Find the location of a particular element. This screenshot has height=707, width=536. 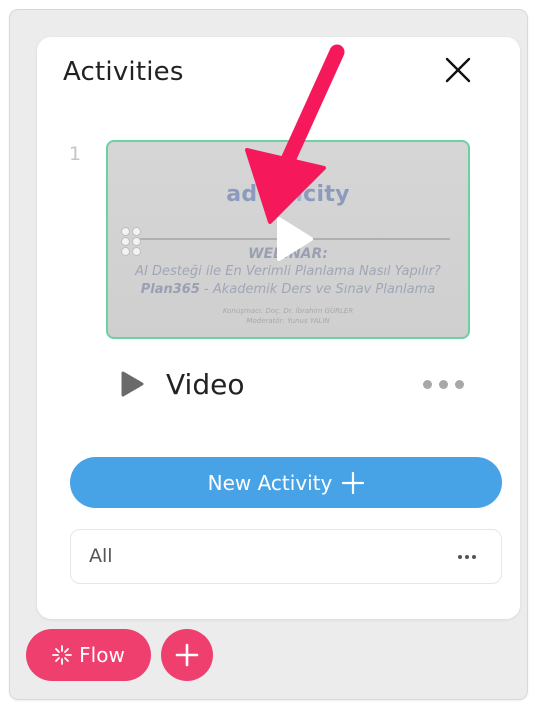

activity-more-button is located at coordinates (443, 384).